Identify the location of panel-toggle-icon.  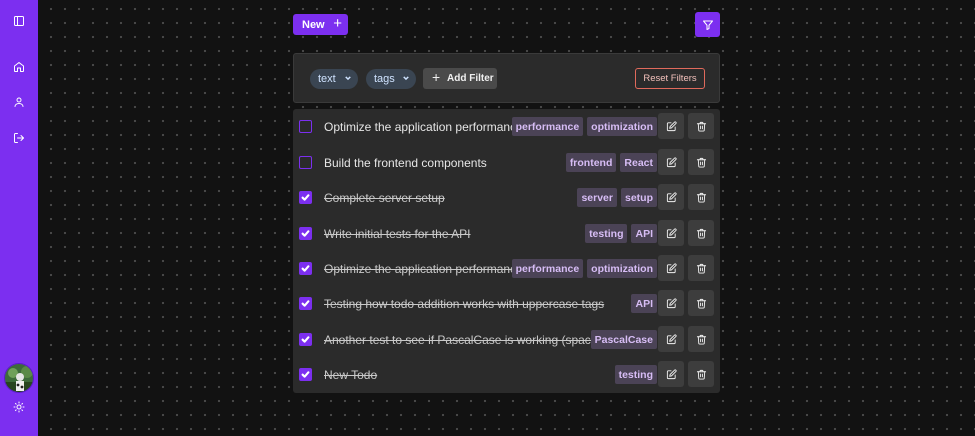
(19, 21).